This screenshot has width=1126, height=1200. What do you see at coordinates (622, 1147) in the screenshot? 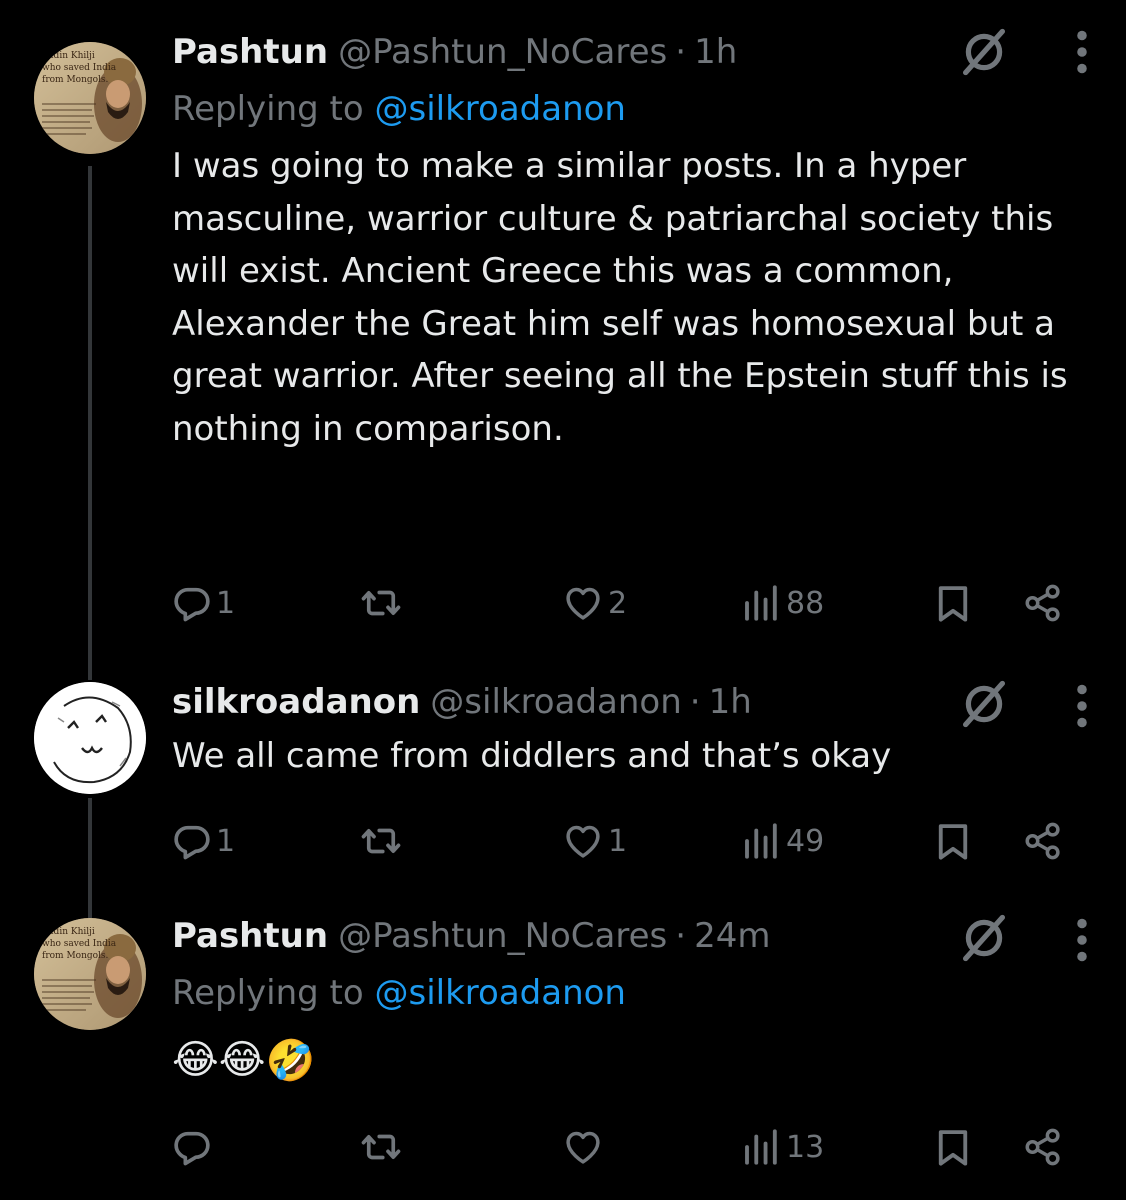
I see `action-bar: 13` at bounding box center [622, 1147].